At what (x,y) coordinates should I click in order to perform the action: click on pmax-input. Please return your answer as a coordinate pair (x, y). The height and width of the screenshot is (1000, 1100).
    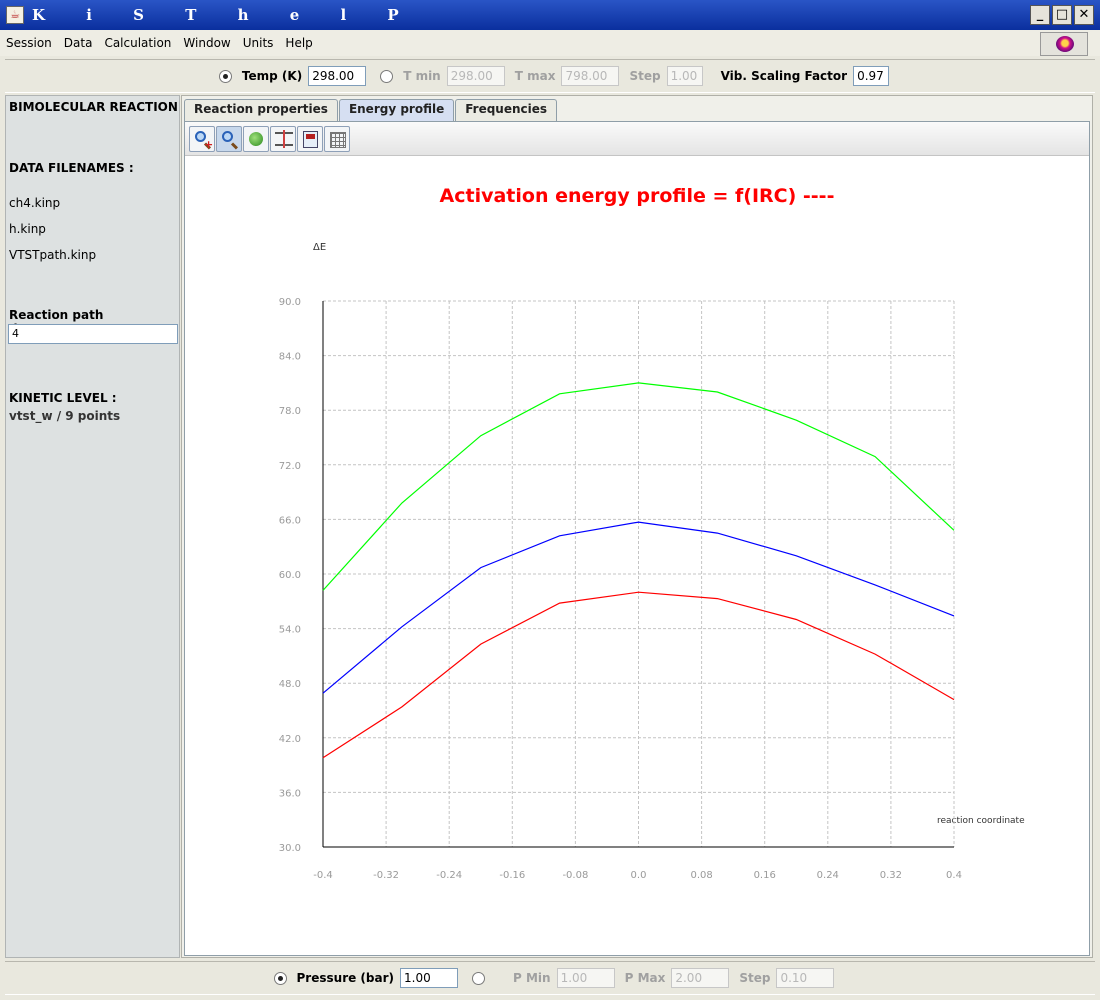
    Looking at the image, I should click on (700, 978).